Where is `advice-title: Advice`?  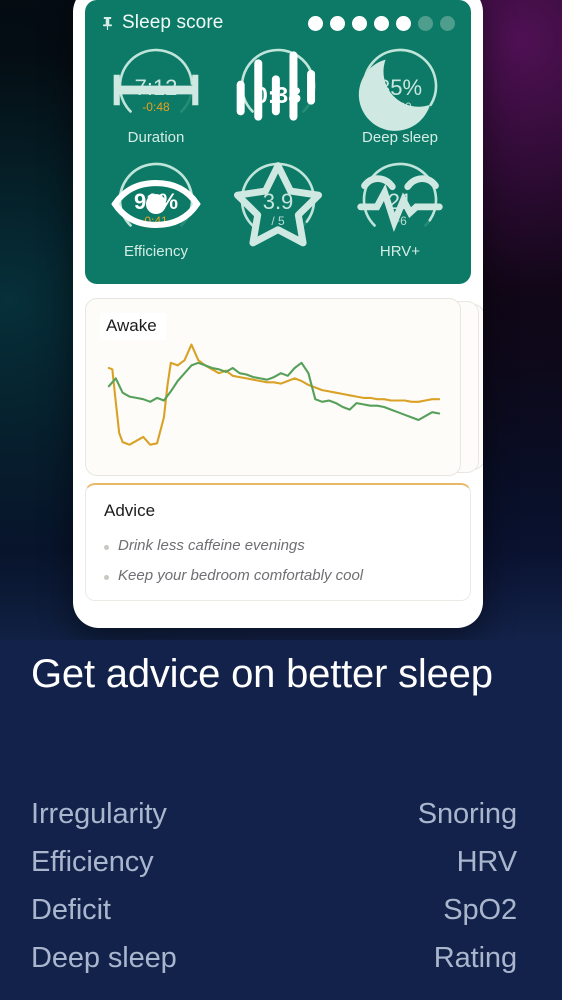 advice-title: Advice is located at coordinates (130, 510).